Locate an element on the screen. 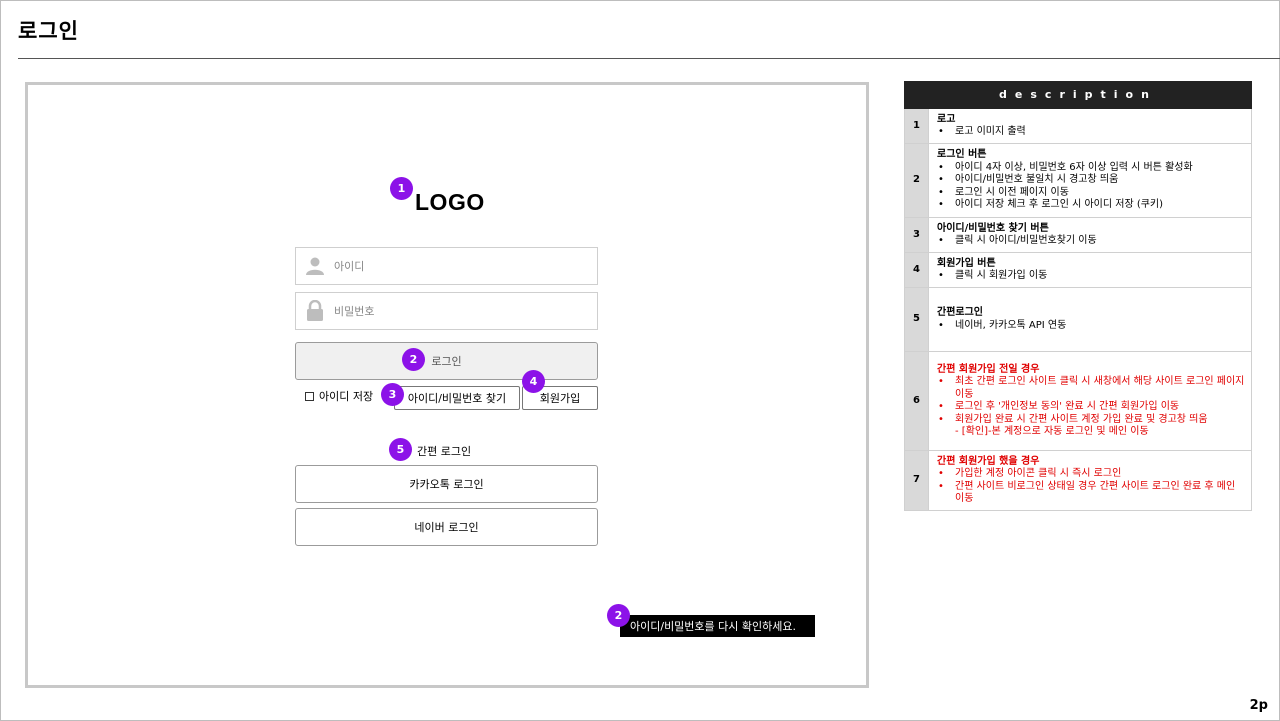  row-number: 2 is located at coordinates (916, 180).